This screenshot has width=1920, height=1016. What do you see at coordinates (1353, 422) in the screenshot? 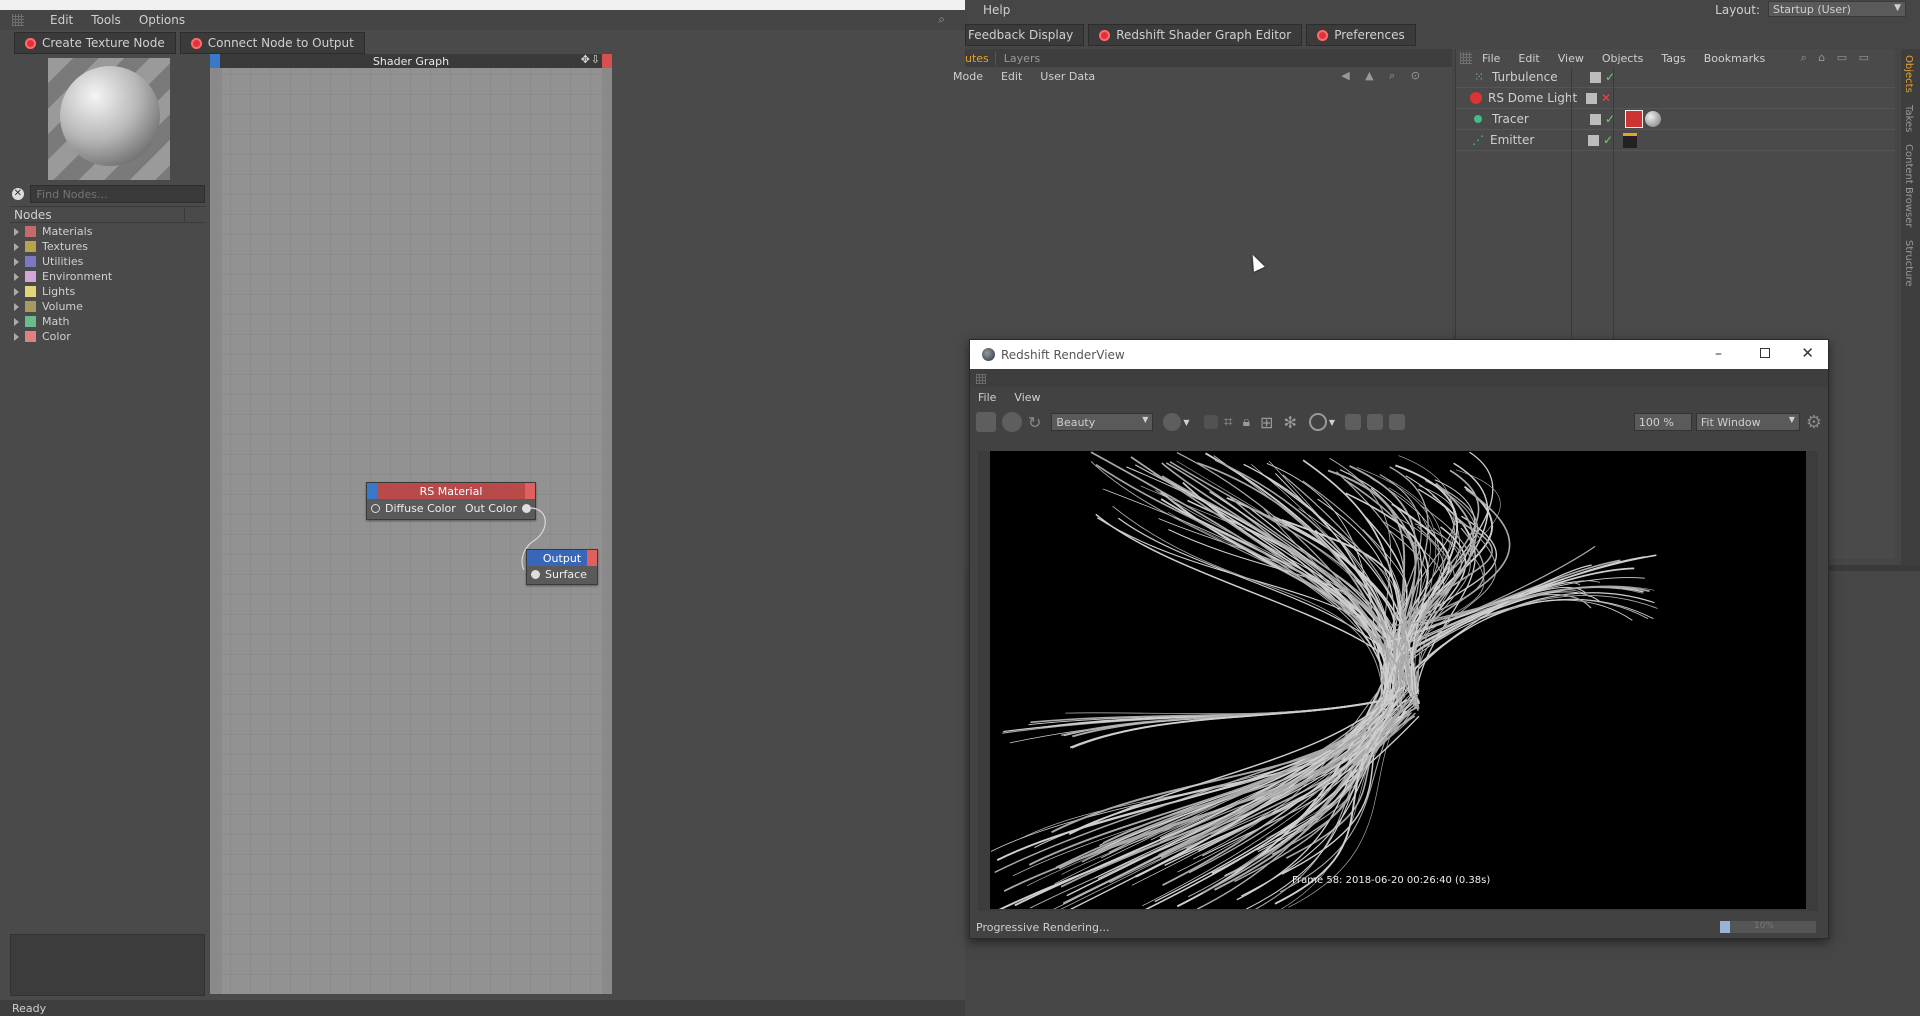
I see `snapshot-icon` at bounding box center [1353, 422].